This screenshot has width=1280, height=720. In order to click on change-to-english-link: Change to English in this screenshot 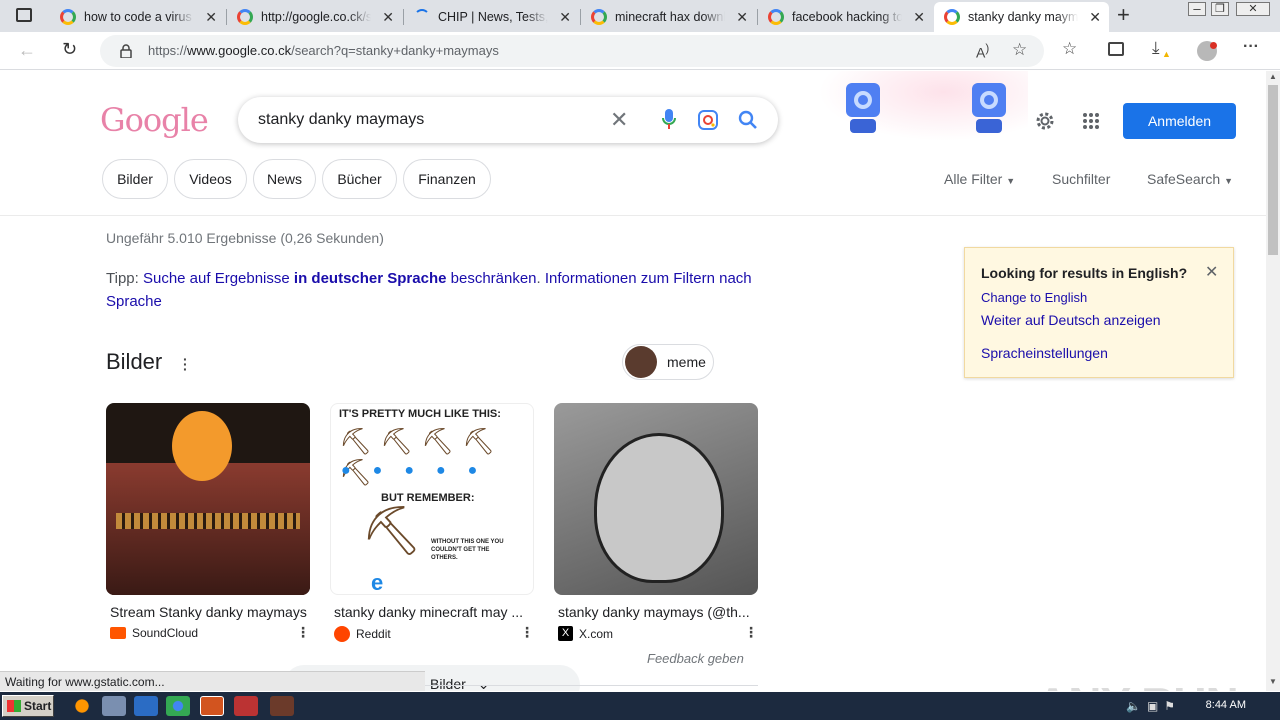, I will do `click(1034, 297)`.